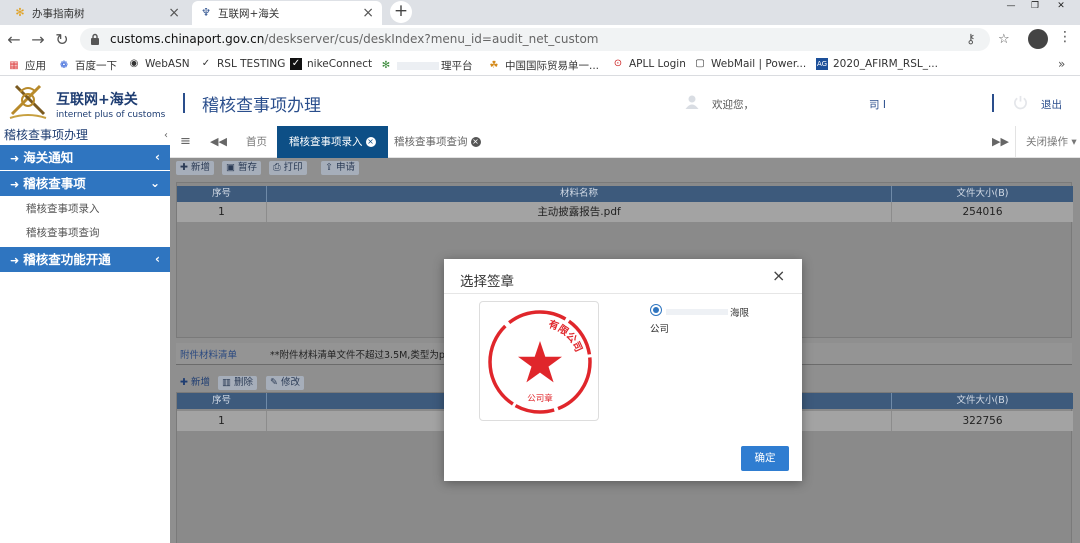  Describe the element at coordinates (85, 135) in the screenshot. I see `sidebar-title: 稽核查事项办理 ‹` at that location.